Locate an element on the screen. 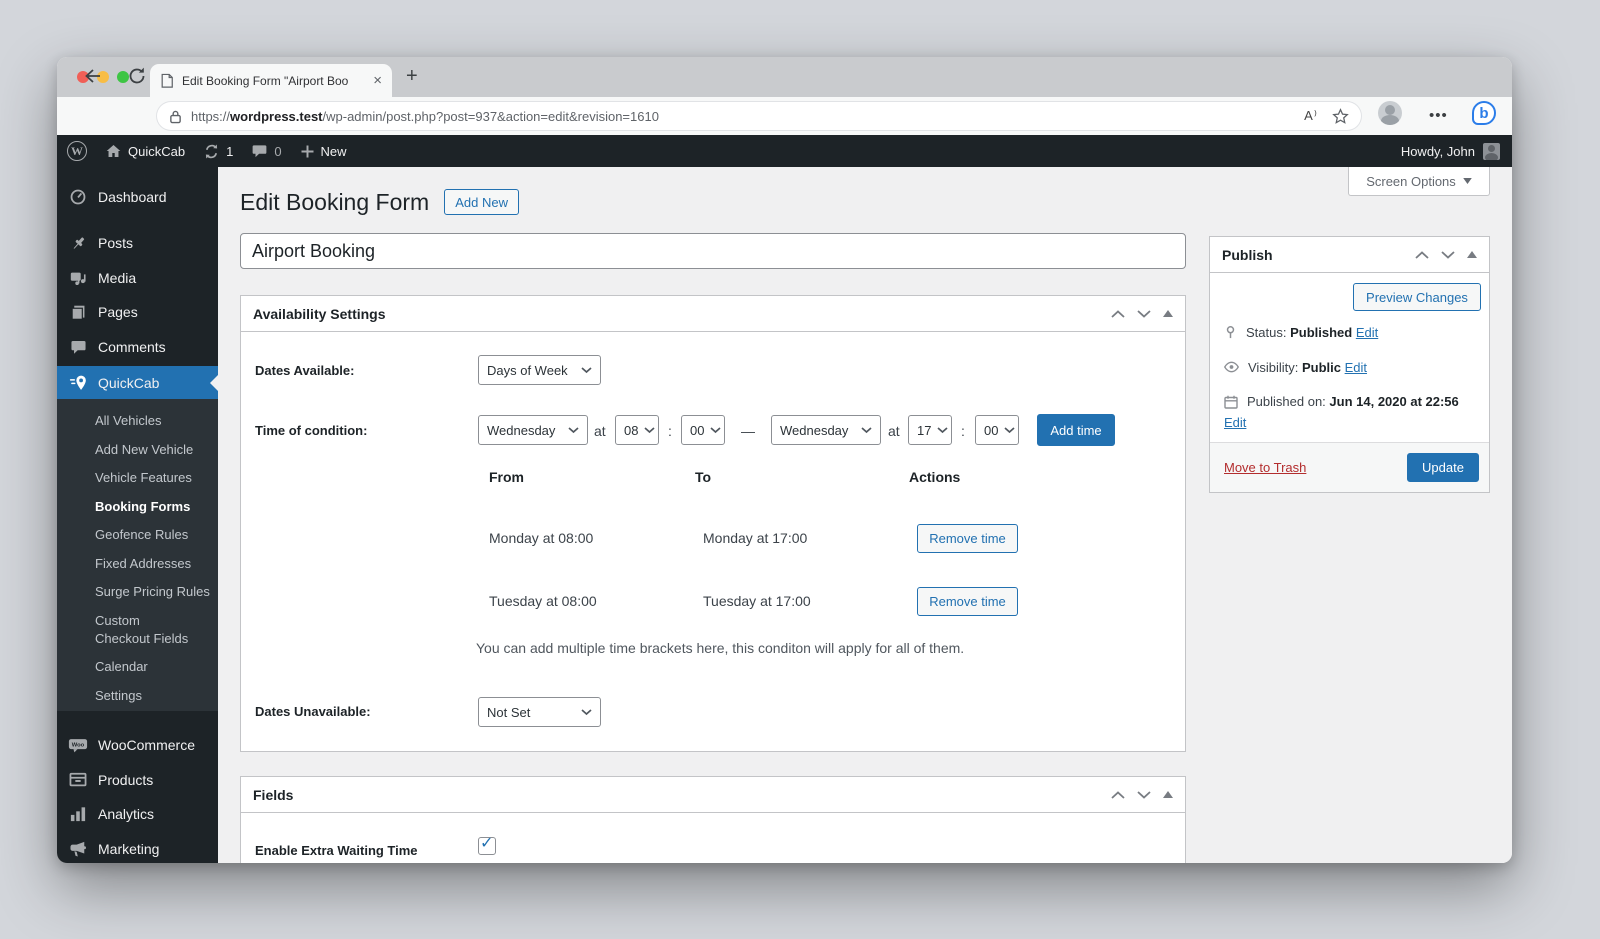 The image size is (1600, 939). add-time-button: Add time is located at coordinates (1076, 430).